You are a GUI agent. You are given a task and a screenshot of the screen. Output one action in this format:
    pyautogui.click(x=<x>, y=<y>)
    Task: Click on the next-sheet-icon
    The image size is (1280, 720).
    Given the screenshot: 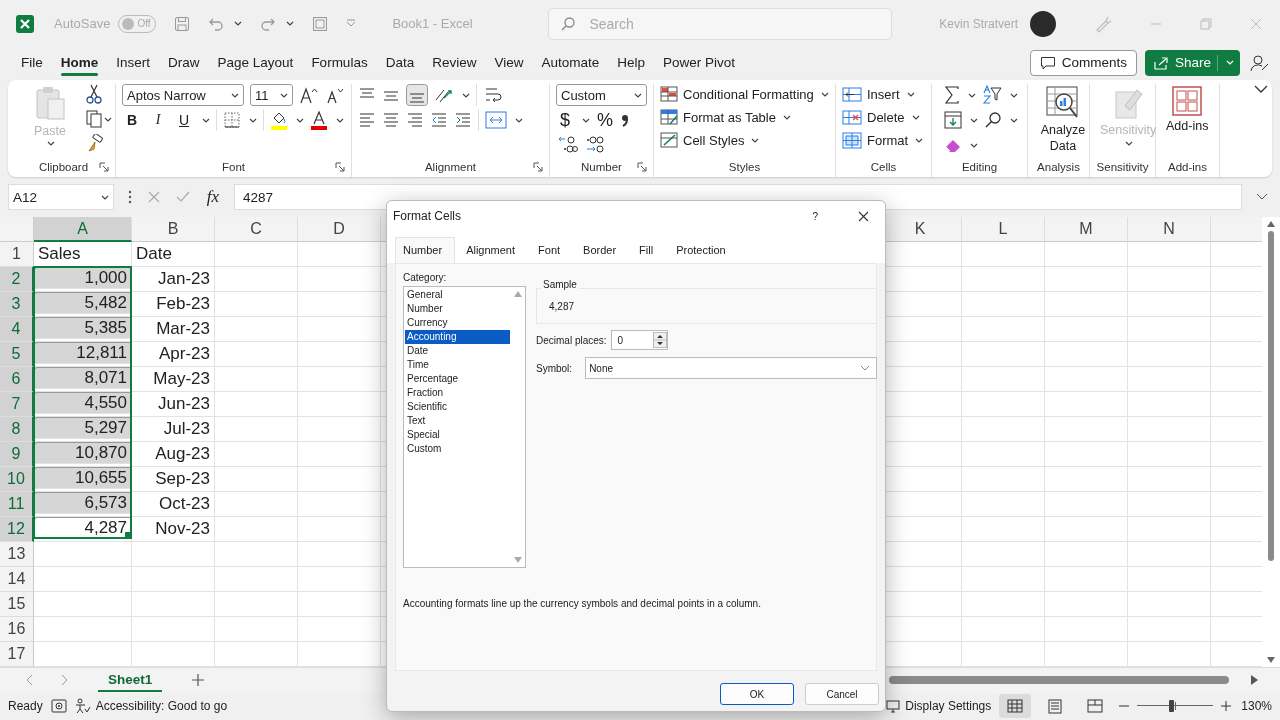 What is the action you would take?
    pyautogui.click(x=64, y=680)
    